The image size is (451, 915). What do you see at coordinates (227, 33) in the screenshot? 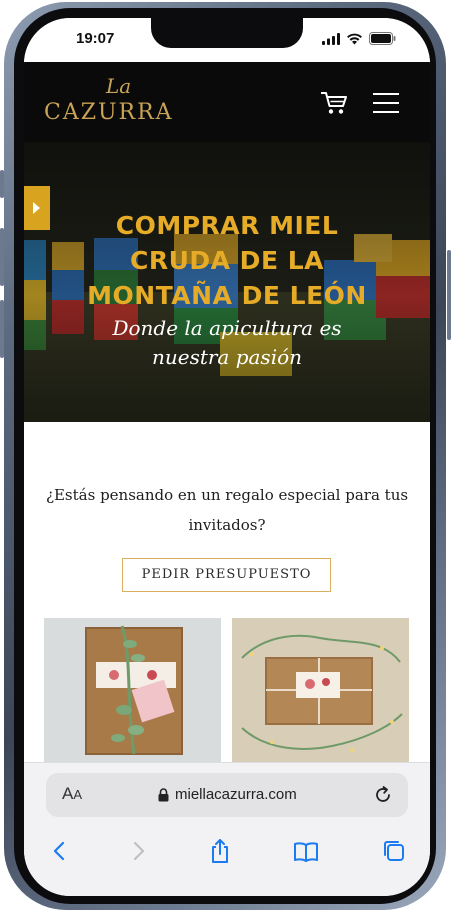
I see `notch` at bounding box center [227, 33].